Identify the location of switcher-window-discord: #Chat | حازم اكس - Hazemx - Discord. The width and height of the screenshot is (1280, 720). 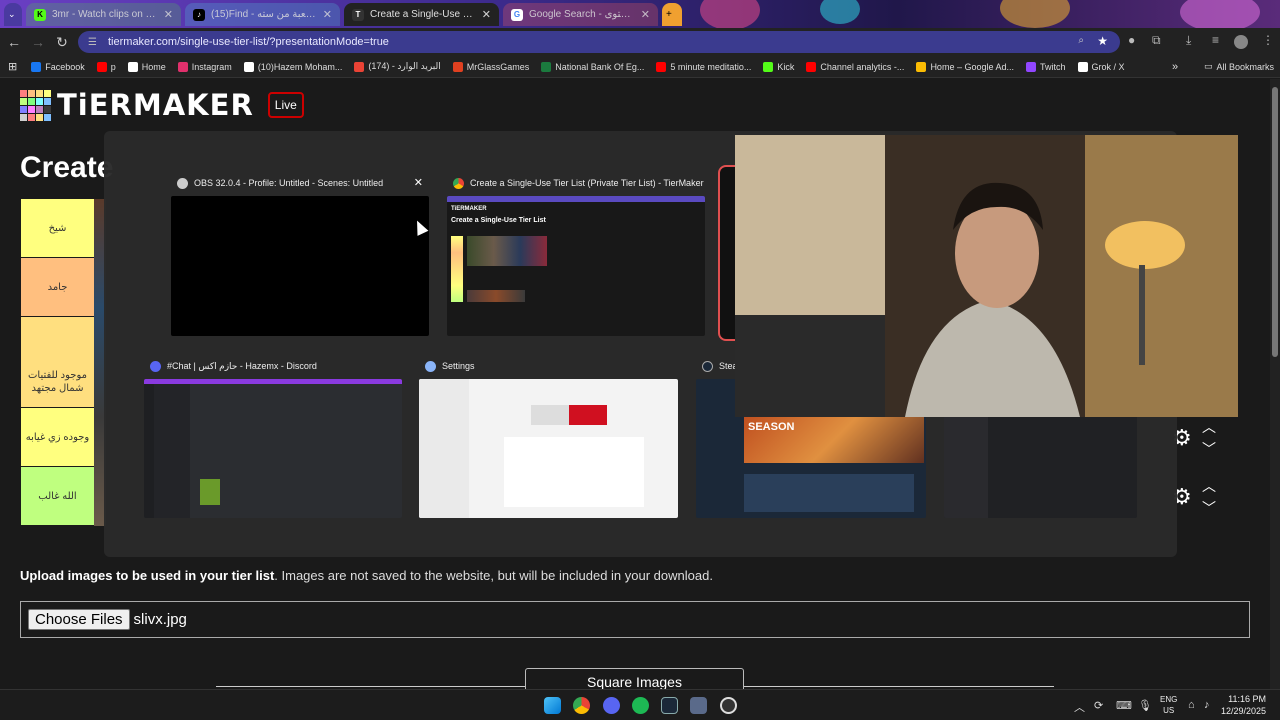
(273, 436).